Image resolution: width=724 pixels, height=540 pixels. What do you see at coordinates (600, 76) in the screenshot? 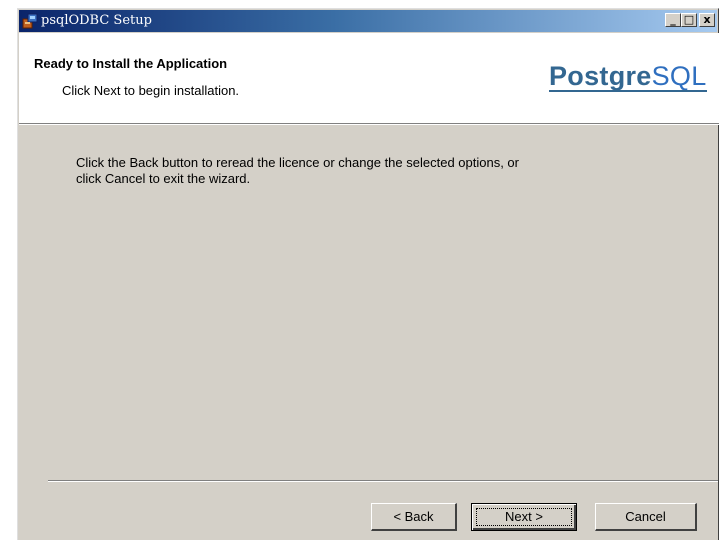
I see `logo-text-postgre: Postgre` at bounding box center [600, 76].